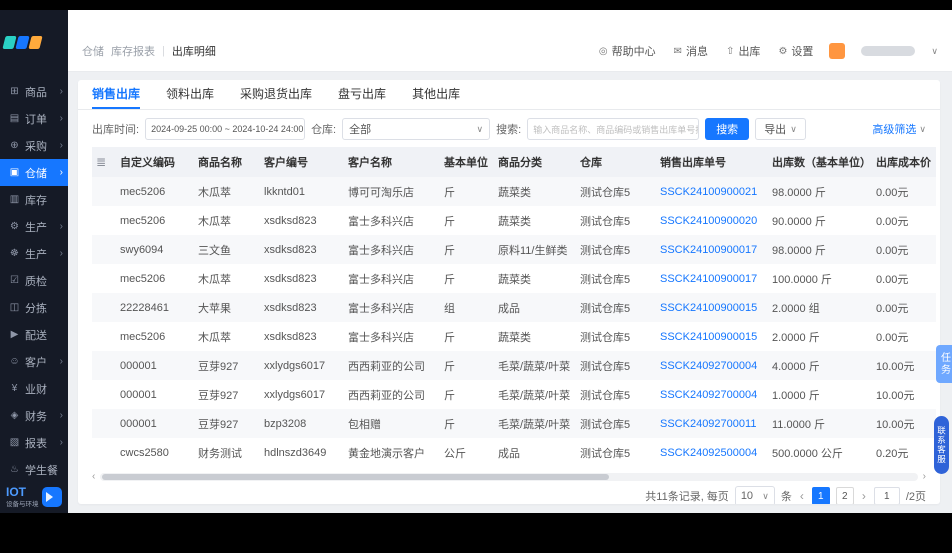  I want to click on tab-4: 盘亏出库, so click(362, 94).